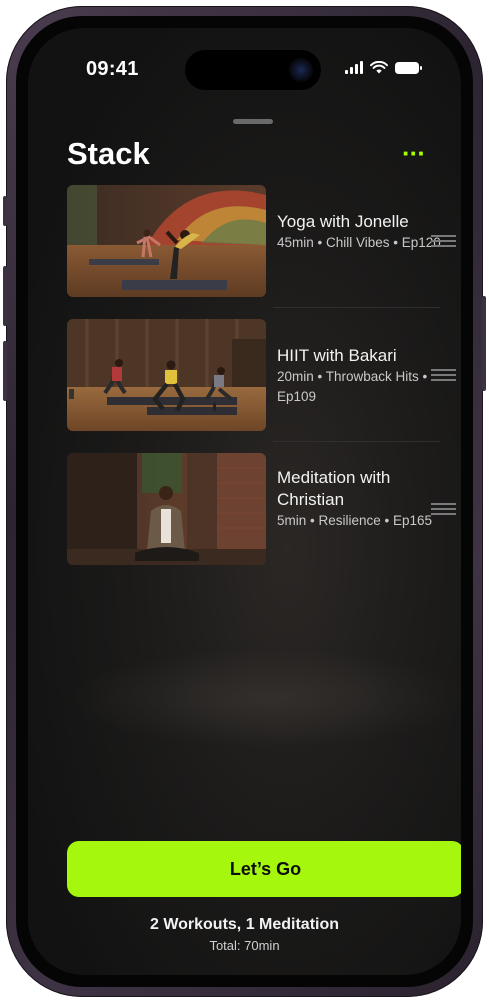  What do you see at coordinates (166, 375) in the screenshot?
I see `hiit-thumbnail` at bounding box center [166, 375].